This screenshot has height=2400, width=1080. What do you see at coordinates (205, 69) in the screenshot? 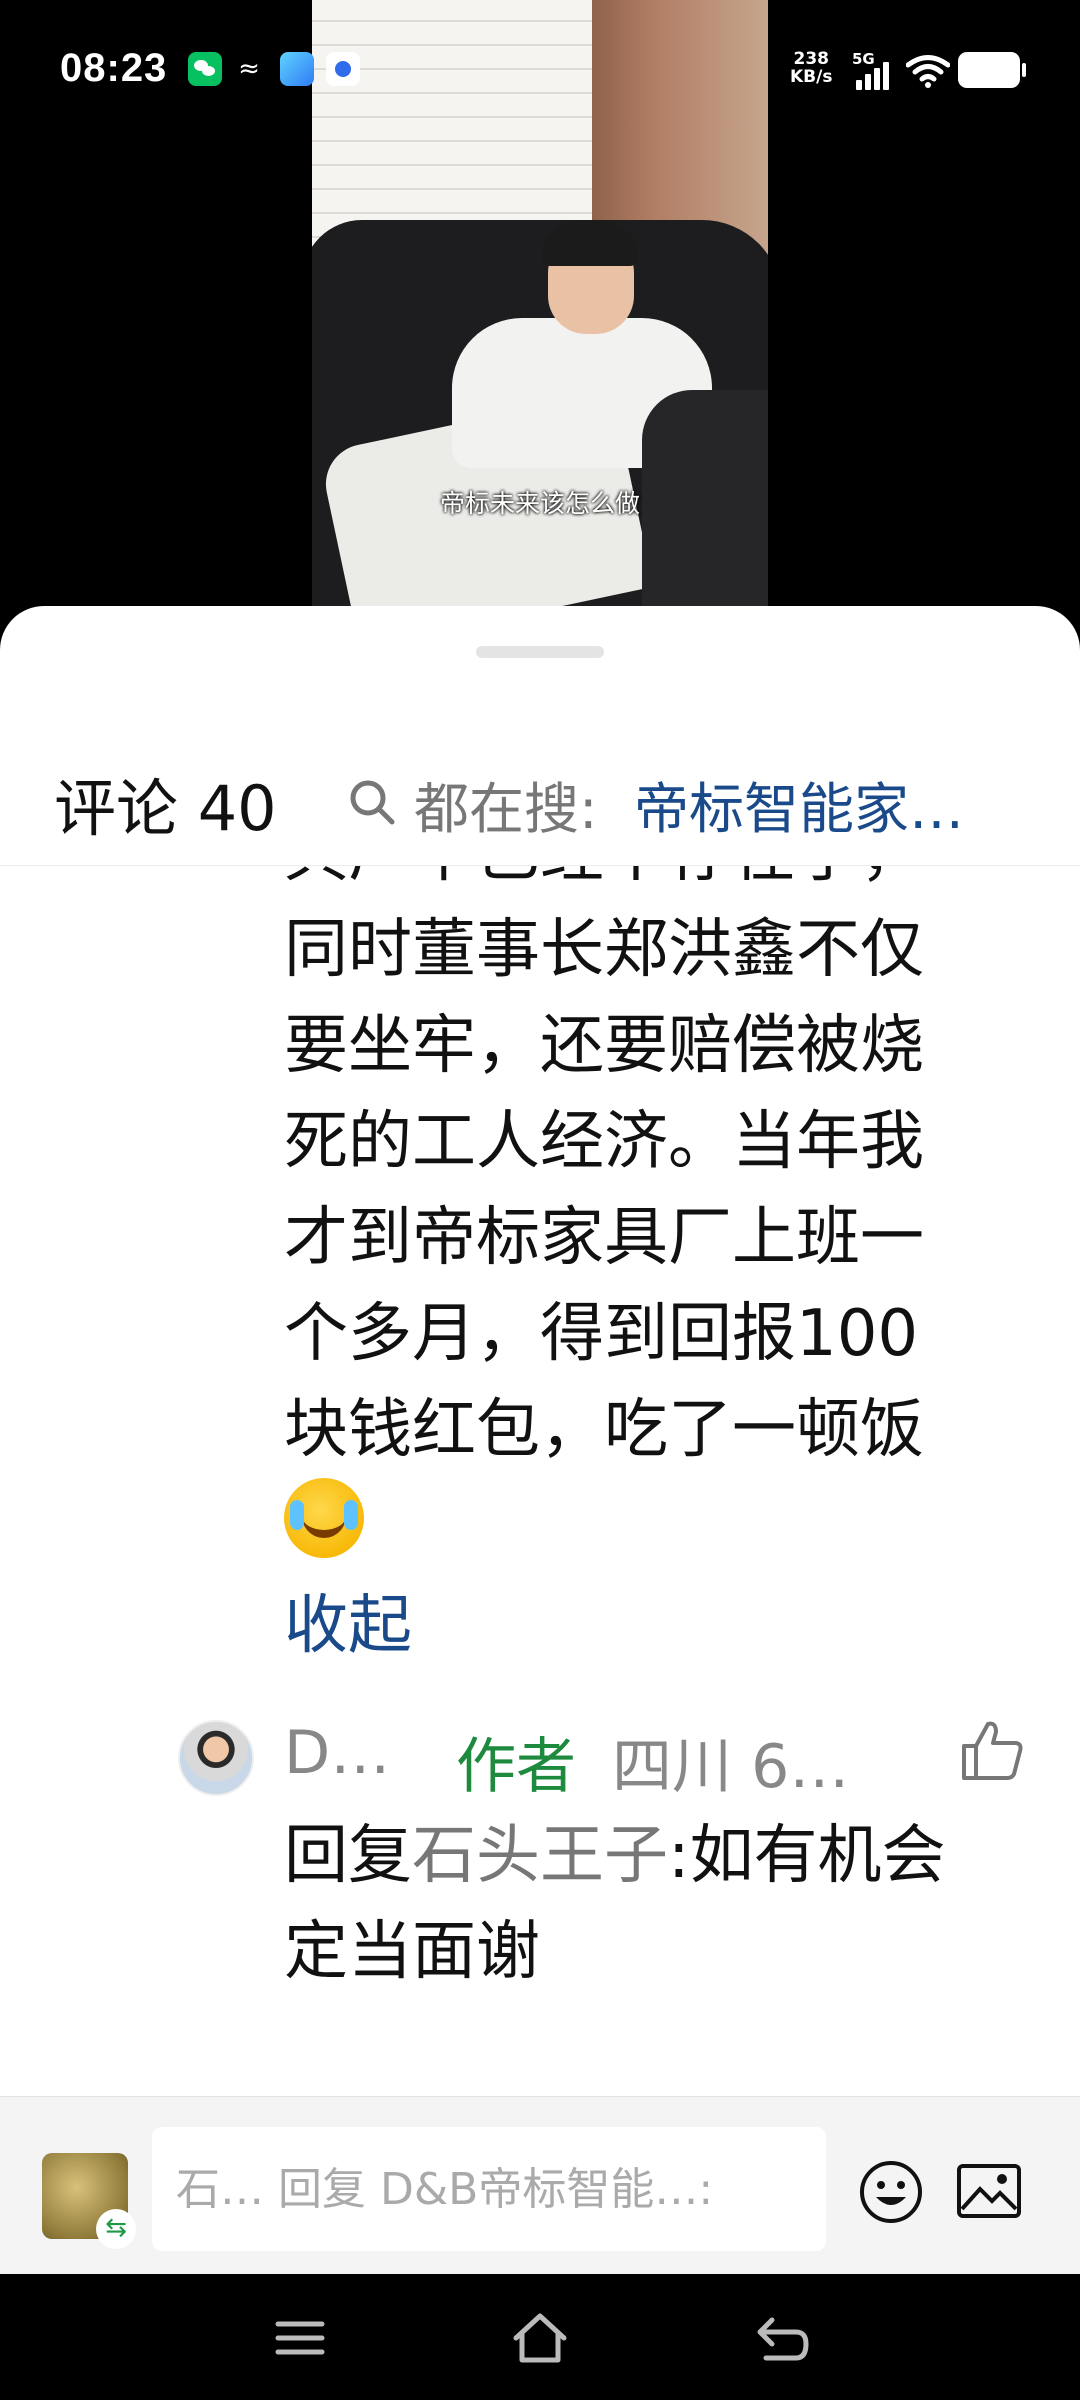
I see `wechat-icon` at bounding box center [205, 69].